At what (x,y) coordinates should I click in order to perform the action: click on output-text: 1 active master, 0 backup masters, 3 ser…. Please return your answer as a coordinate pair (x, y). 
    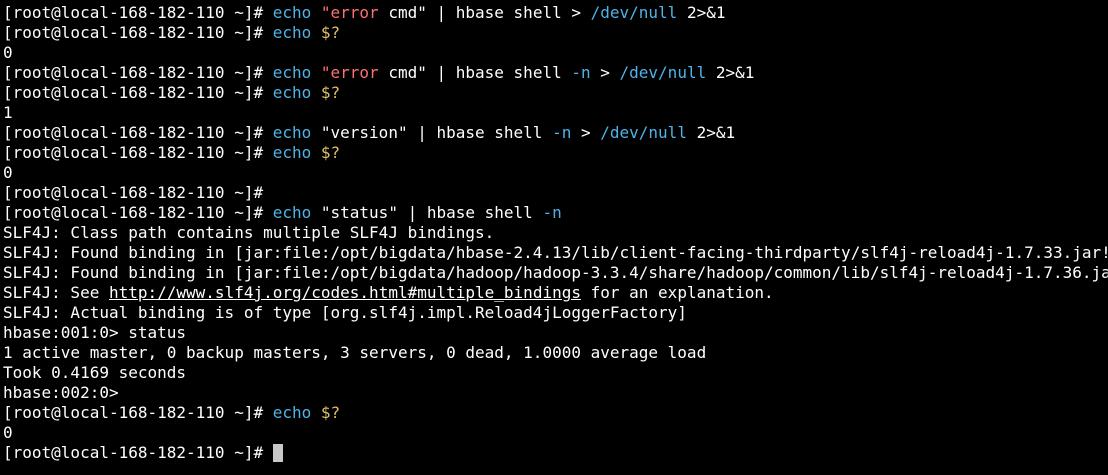
    Looking at the image, I should click on (355, 352).